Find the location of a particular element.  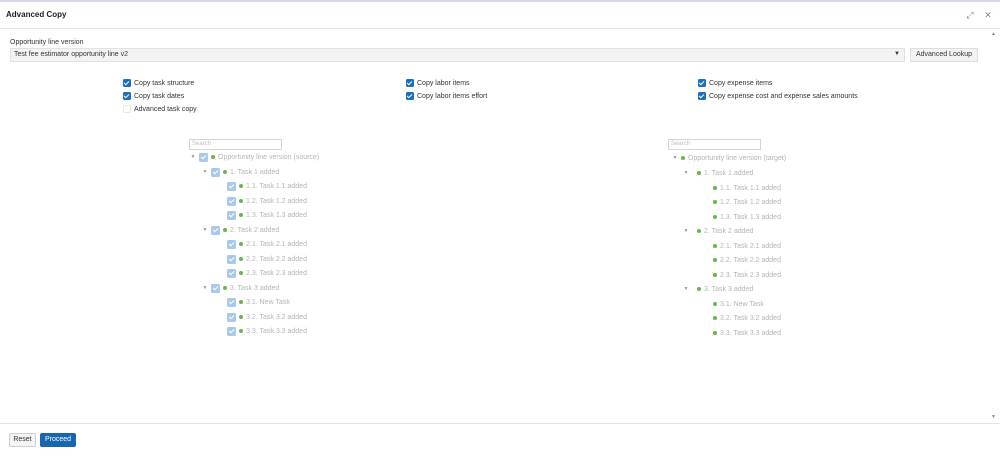

copy-expense-items-label: Copy expense items is located at coordinates (741, 83).